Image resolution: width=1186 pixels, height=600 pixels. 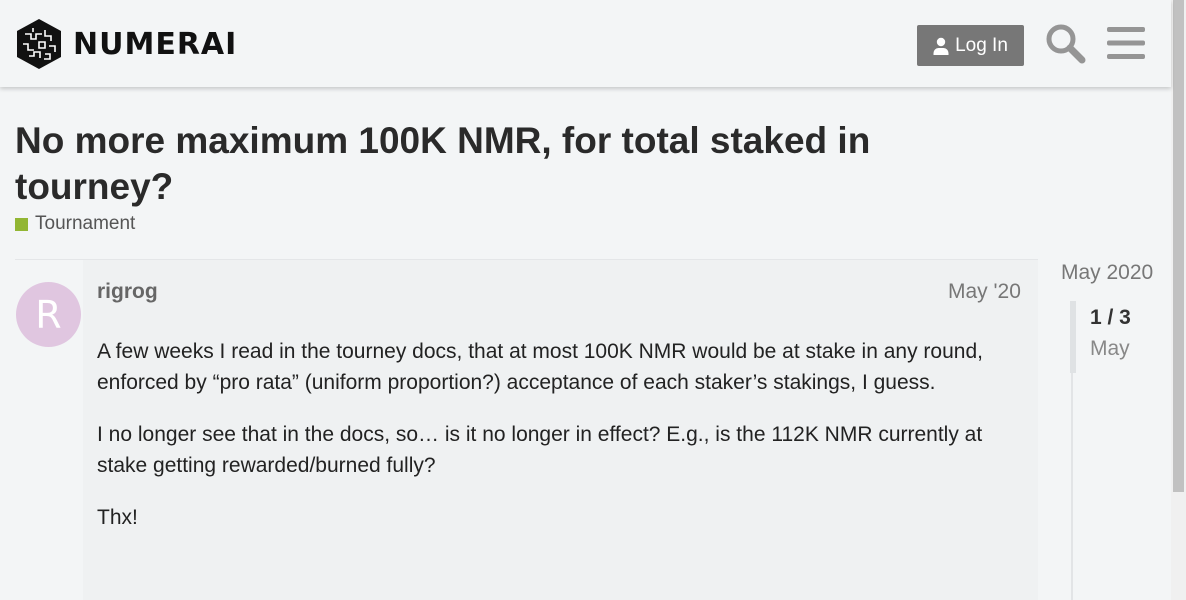 I want to click on category-label: Tournament, so click(x=85, y=223).